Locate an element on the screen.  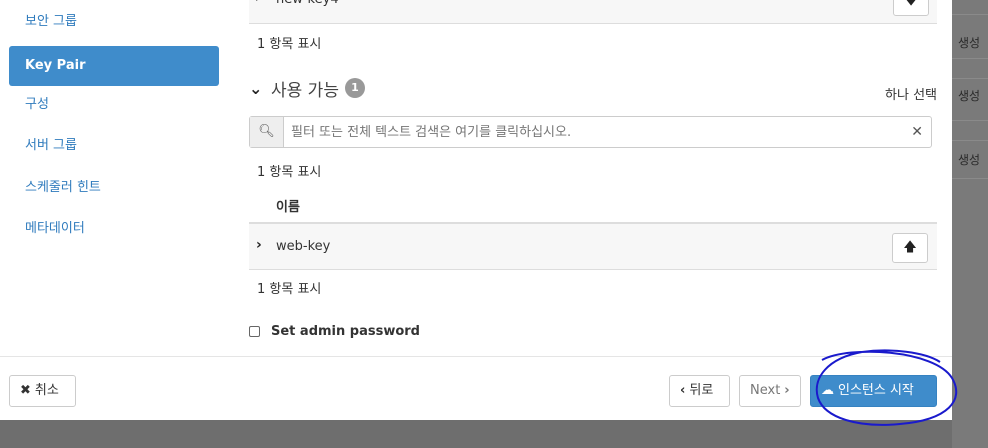
table-header: 이름 is located at coordinates (593, 207).